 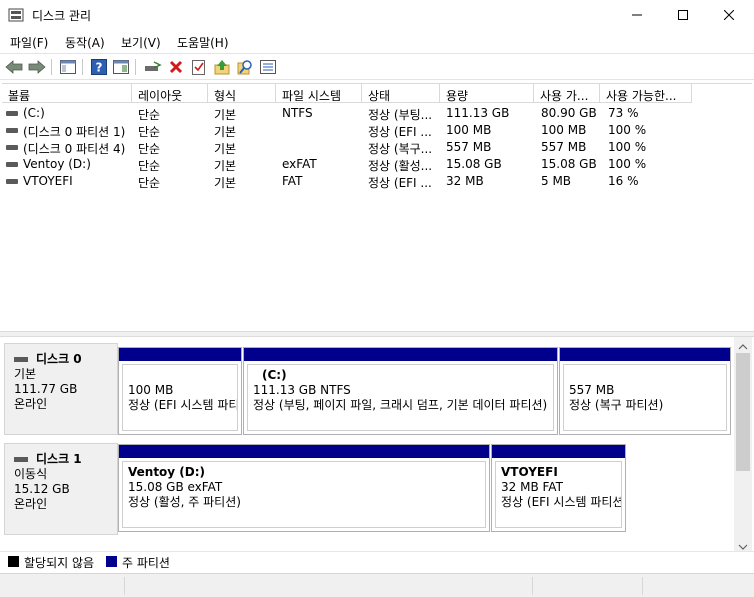 I want to click on back-button, so click(x=14, y=67).